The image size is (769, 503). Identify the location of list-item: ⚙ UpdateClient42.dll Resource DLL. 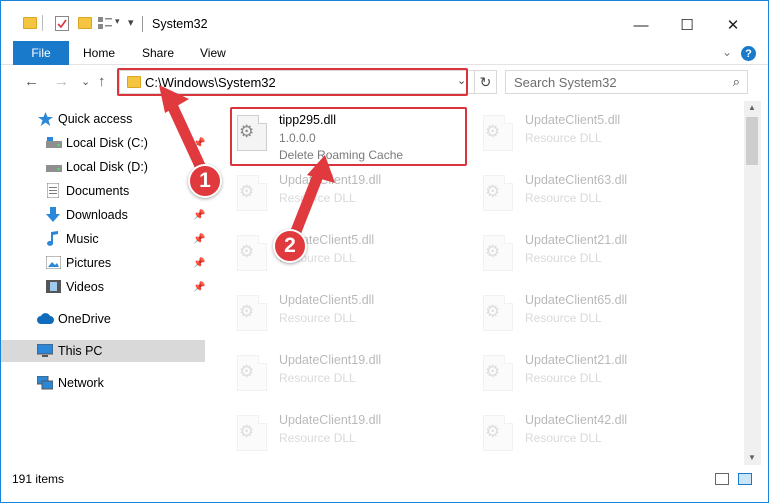
(595, 435).